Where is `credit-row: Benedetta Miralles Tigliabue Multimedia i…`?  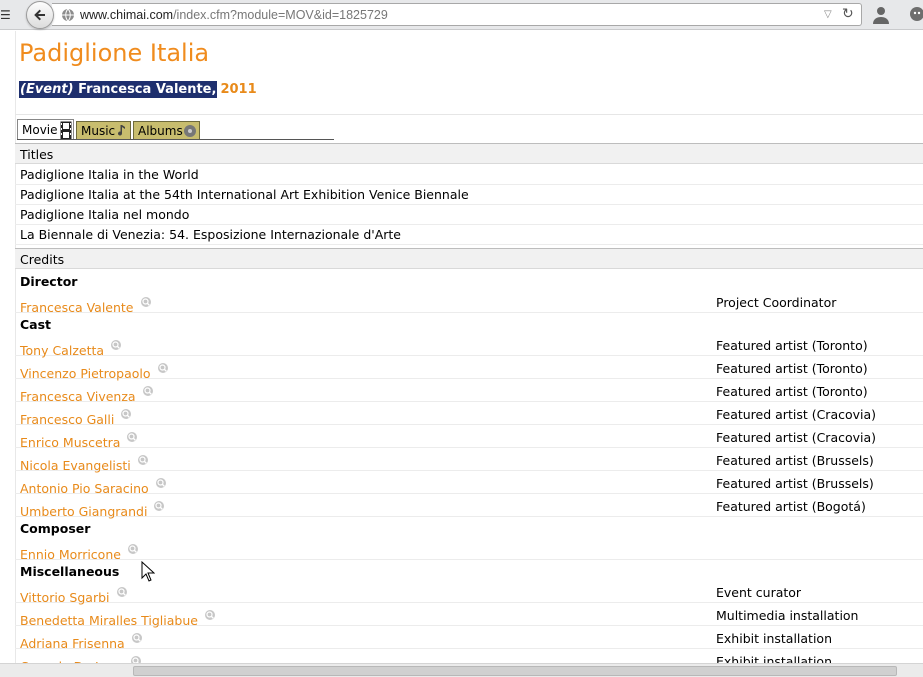 credit-row: Benedetta Miralles Tigliabue Multimedia i… is located at coordinates (469, 615).